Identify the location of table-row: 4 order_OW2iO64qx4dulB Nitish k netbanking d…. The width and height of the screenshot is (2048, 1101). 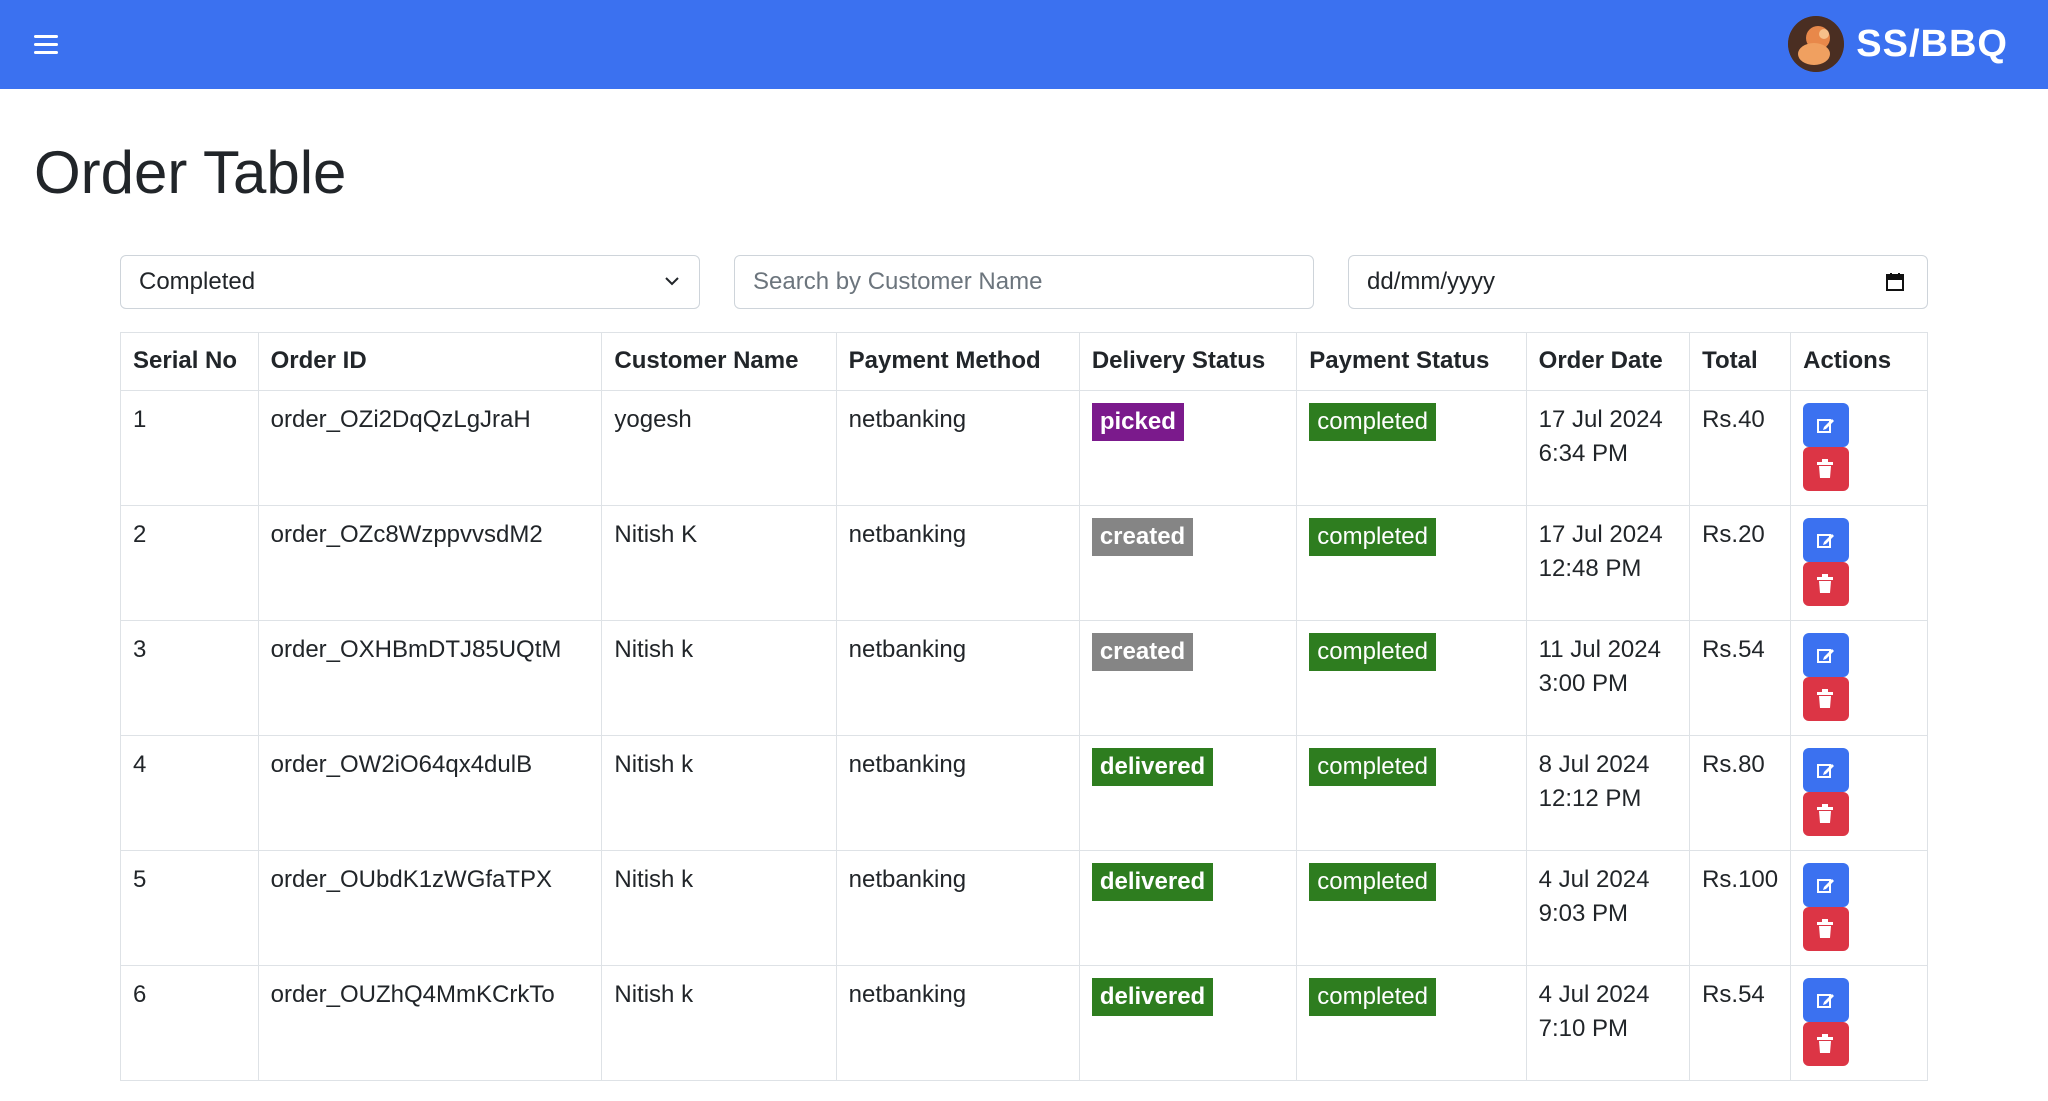
(1024, 793).